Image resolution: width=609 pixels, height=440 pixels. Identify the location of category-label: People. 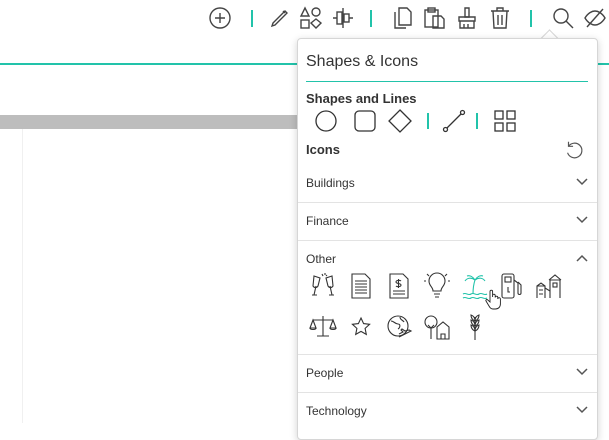
(325, 373).